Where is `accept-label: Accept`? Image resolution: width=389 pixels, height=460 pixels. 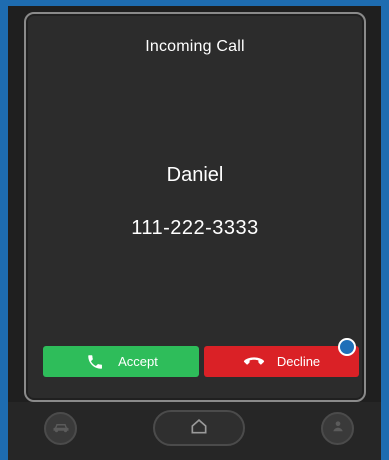 accept-label: Accept is located at coordinates (138, 361).